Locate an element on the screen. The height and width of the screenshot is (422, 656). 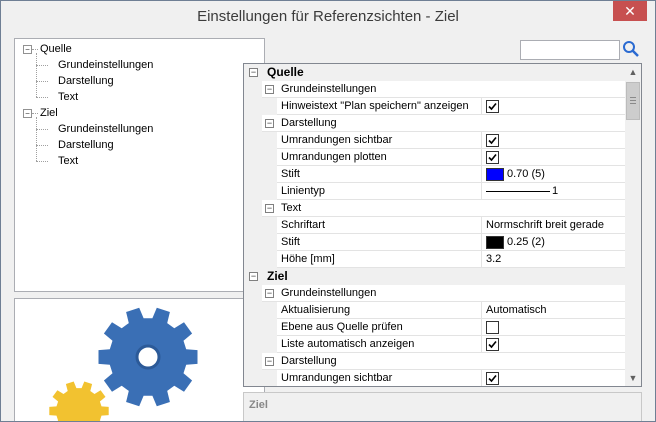
tree-item-label: Ziel is located at coordinates (49, 113).